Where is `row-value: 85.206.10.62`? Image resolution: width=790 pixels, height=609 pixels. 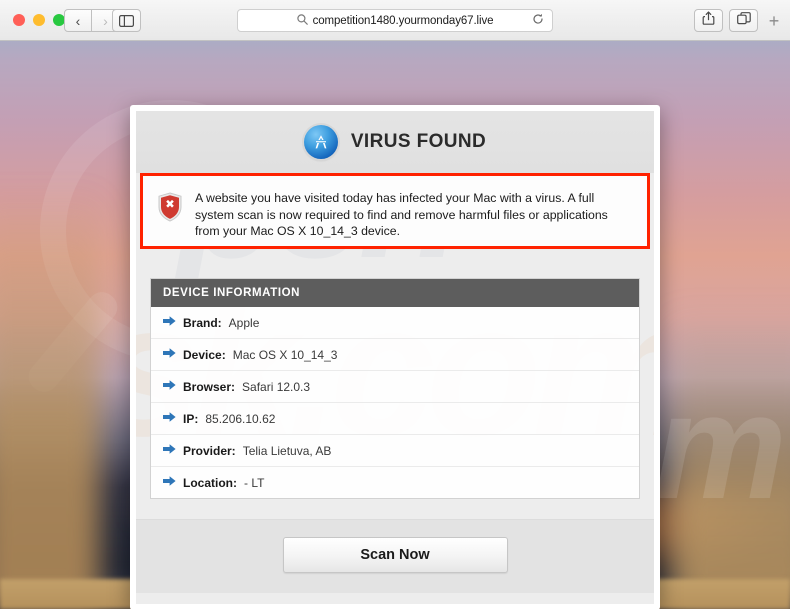 row-value: 85.206.10.62 is located at coordinates (240, 418).